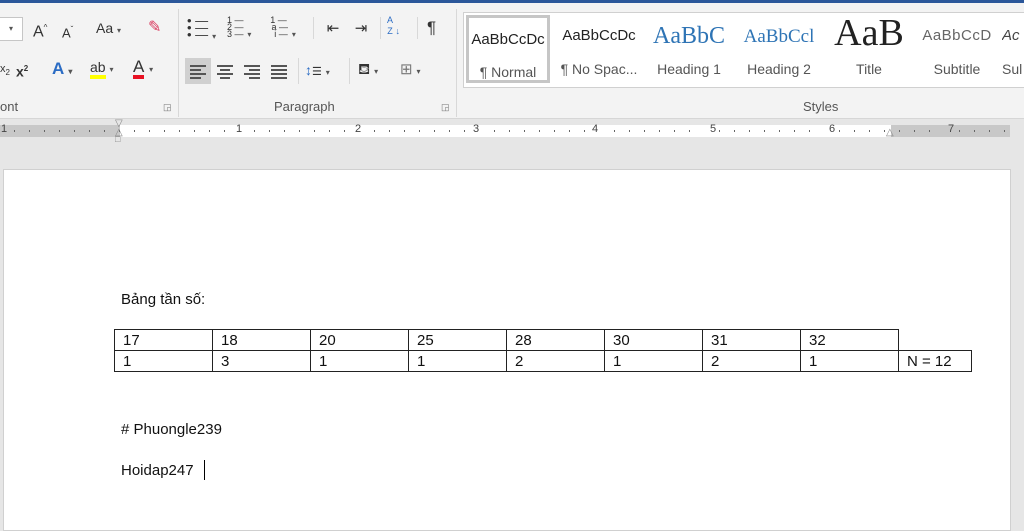  I want to click on multilevel-list-button: 1 ― a ― i ― ▾, so click(282, 27).